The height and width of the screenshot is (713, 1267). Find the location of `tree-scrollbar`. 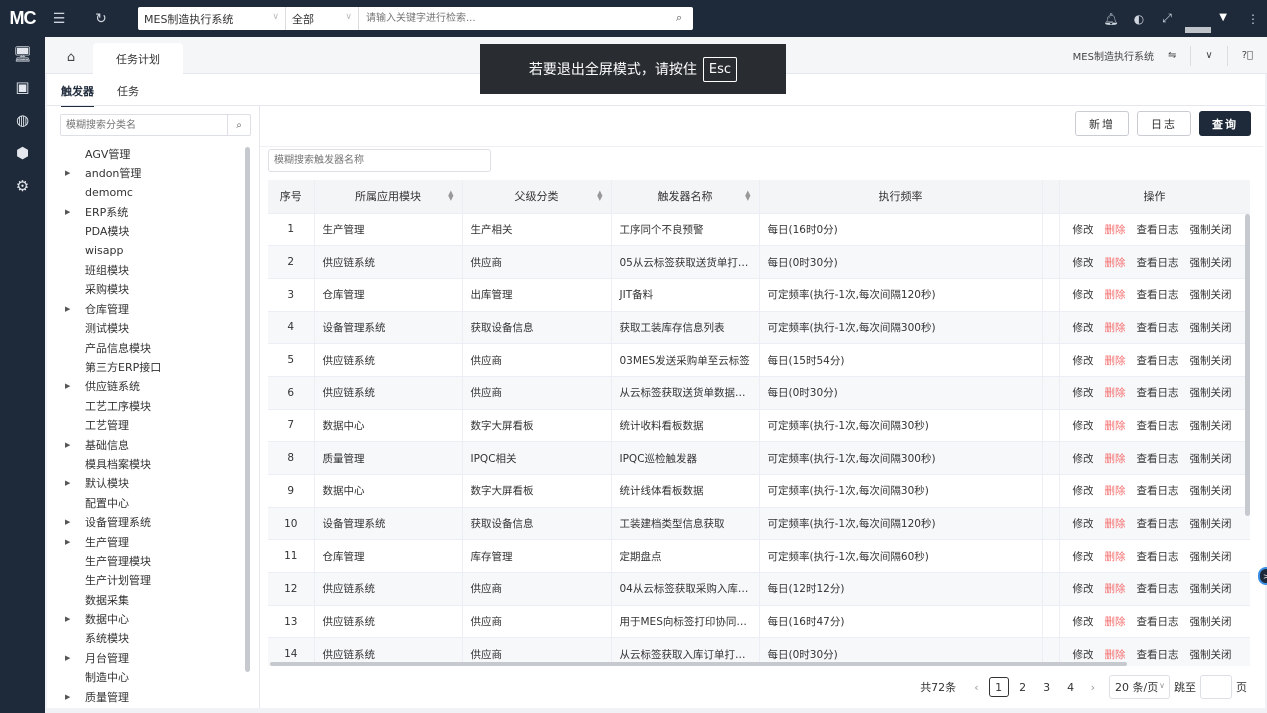

tree-scrollbar is located at coordinates (247, 409).